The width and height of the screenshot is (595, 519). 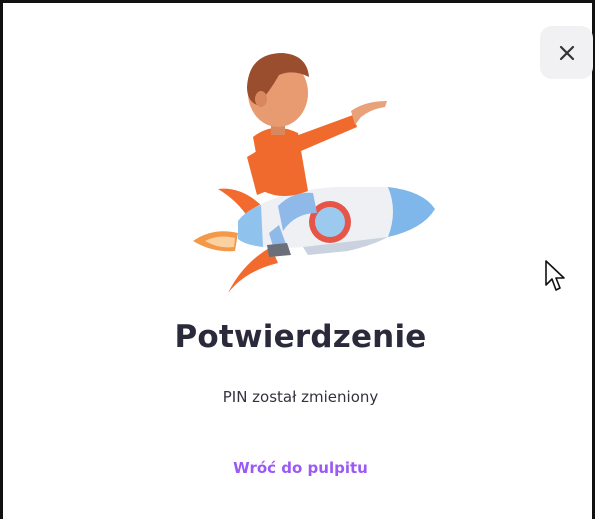 I want to click on close-icon, so click(x=566, y=52).